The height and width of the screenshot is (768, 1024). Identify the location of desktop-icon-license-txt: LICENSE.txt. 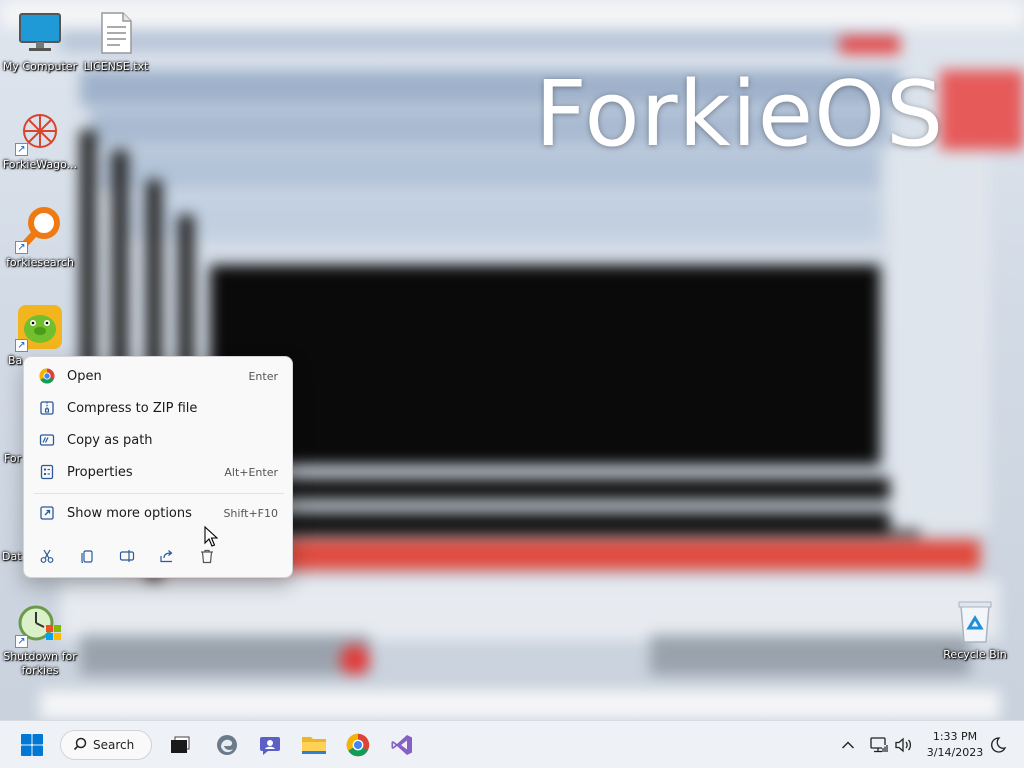
(116, 41).